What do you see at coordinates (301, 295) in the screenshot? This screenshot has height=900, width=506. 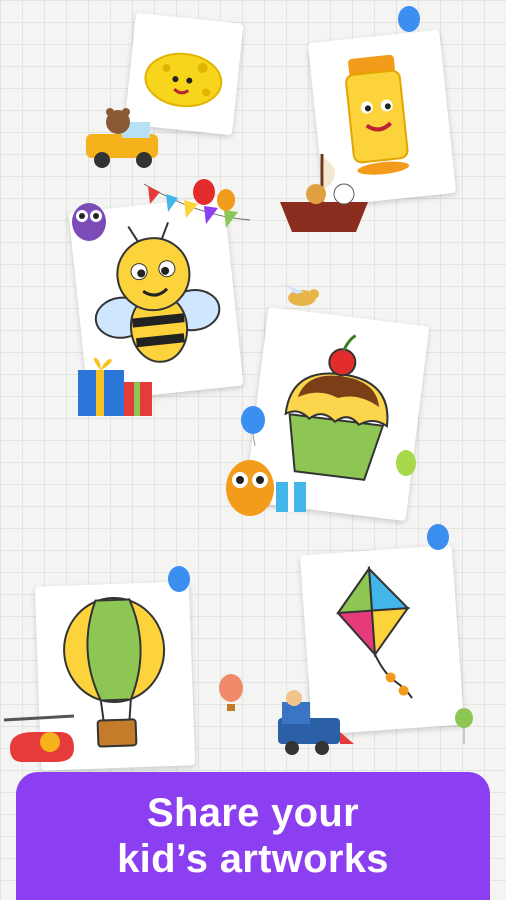 I see `bird-sticker` at bounding box center [301, 295].